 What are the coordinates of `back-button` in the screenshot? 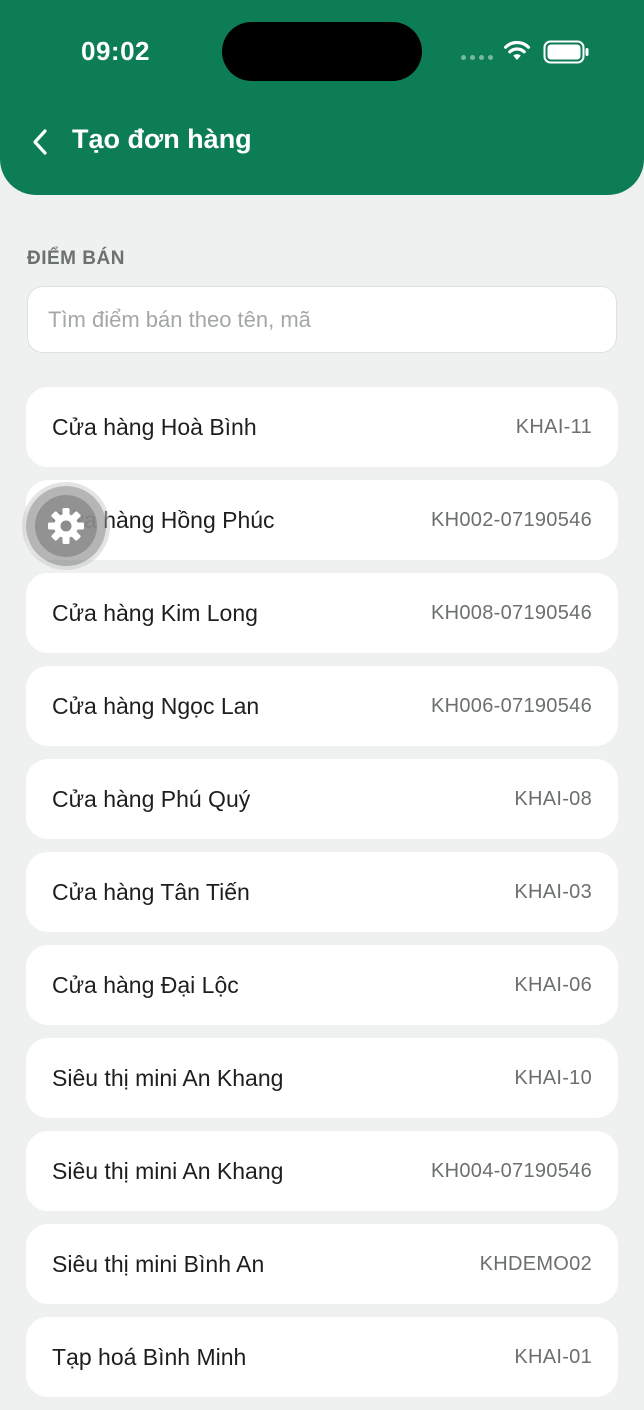 It's located at (40, 142).